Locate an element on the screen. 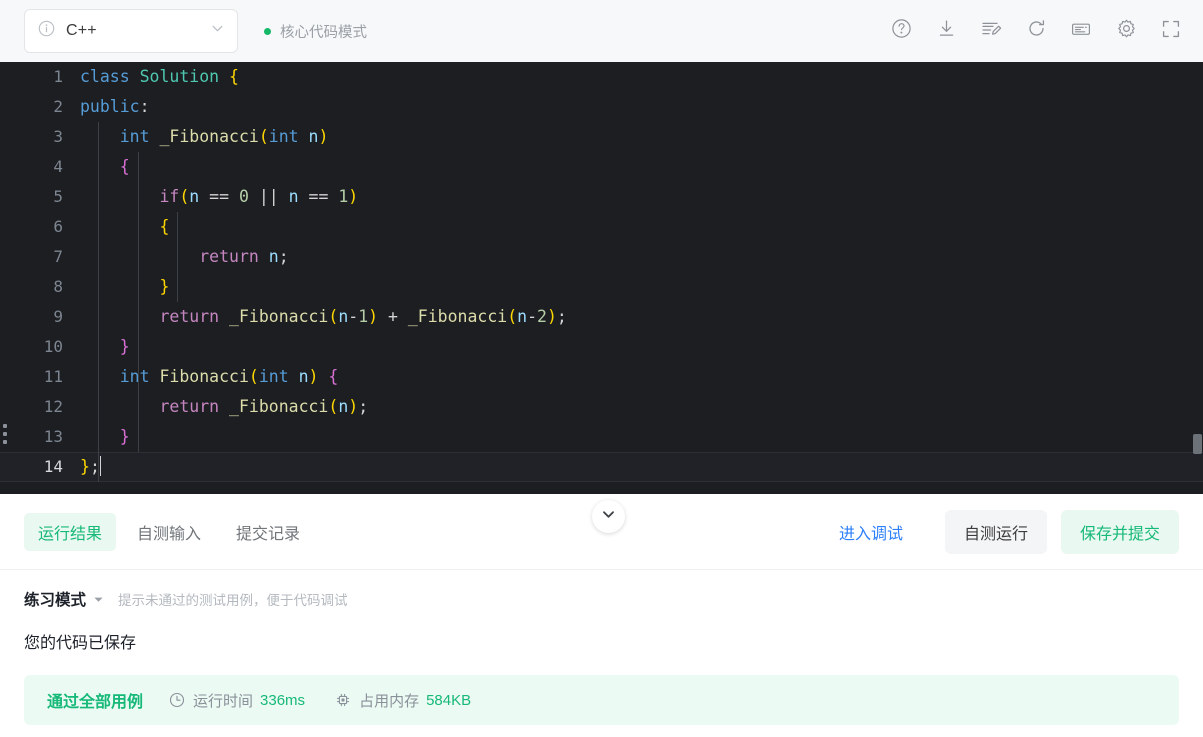 The width and height of the screenshot is (1203, 737). reset-icon is located at coordinates (1036, 31).